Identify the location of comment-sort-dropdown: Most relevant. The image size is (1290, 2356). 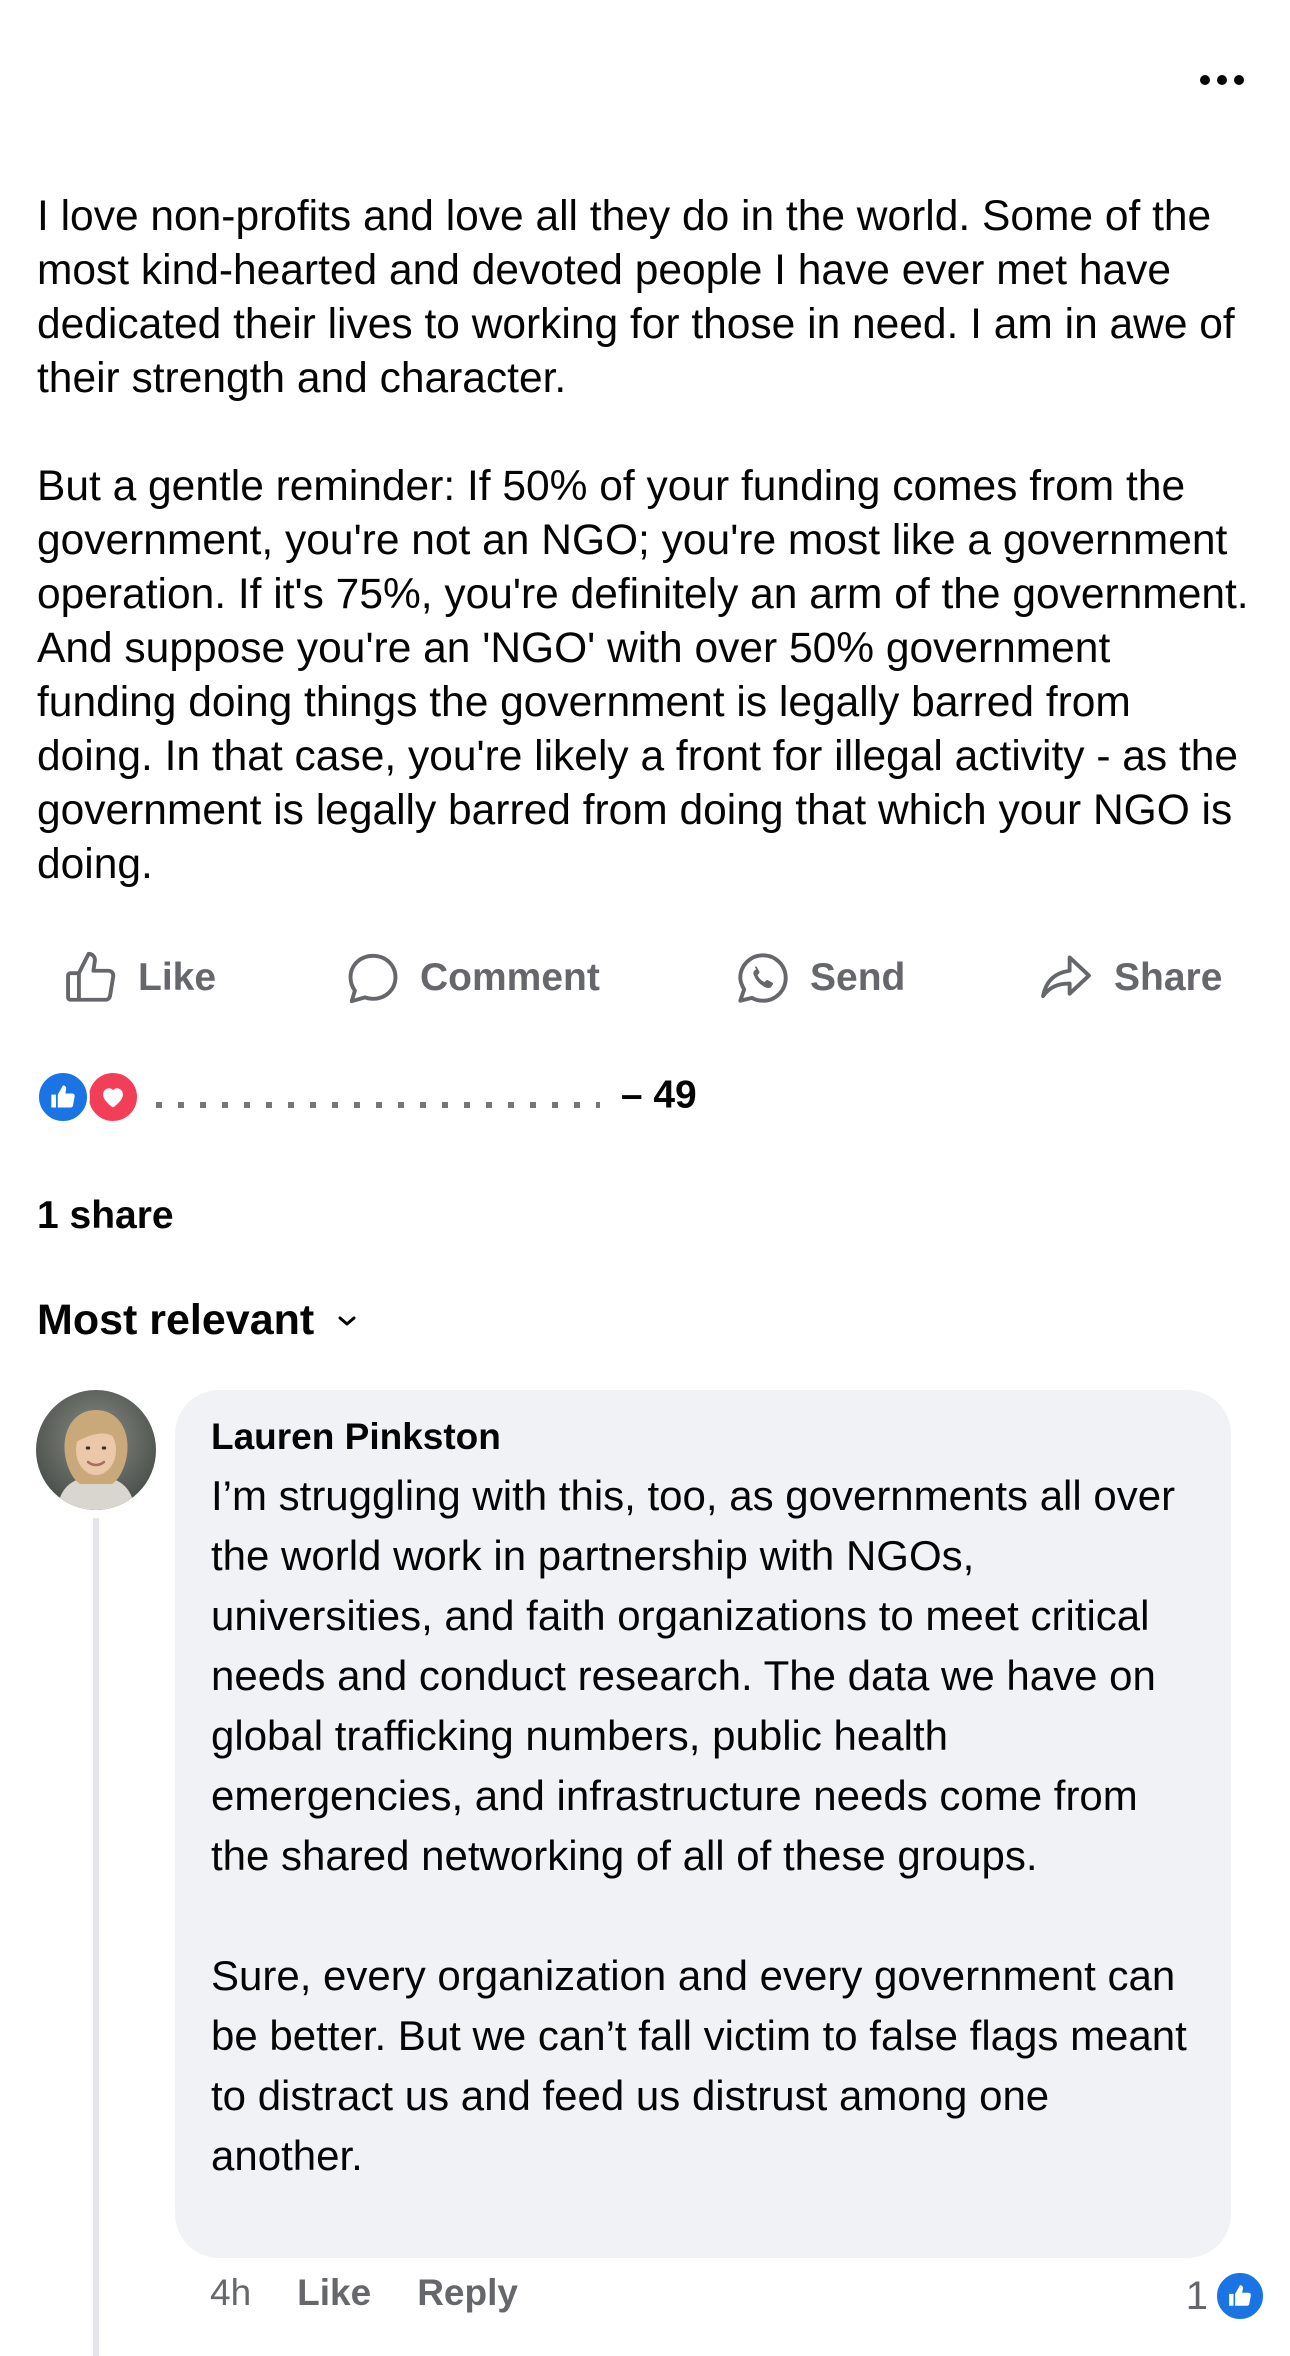
(197, 1320).